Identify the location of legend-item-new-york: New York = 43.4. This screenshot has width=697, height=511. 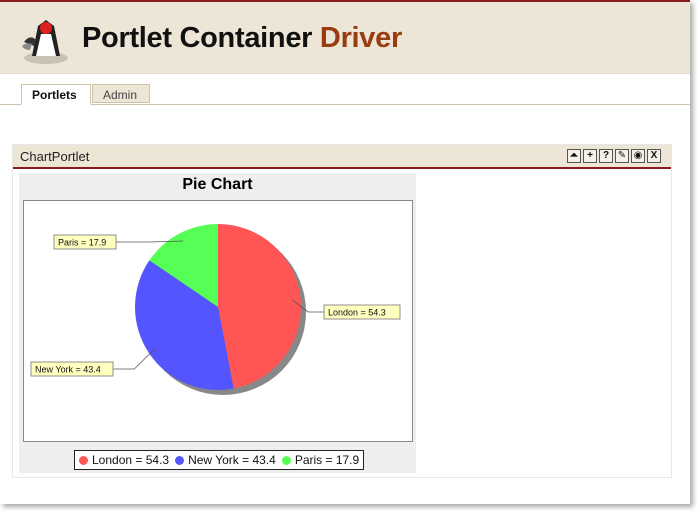
(225, 460).